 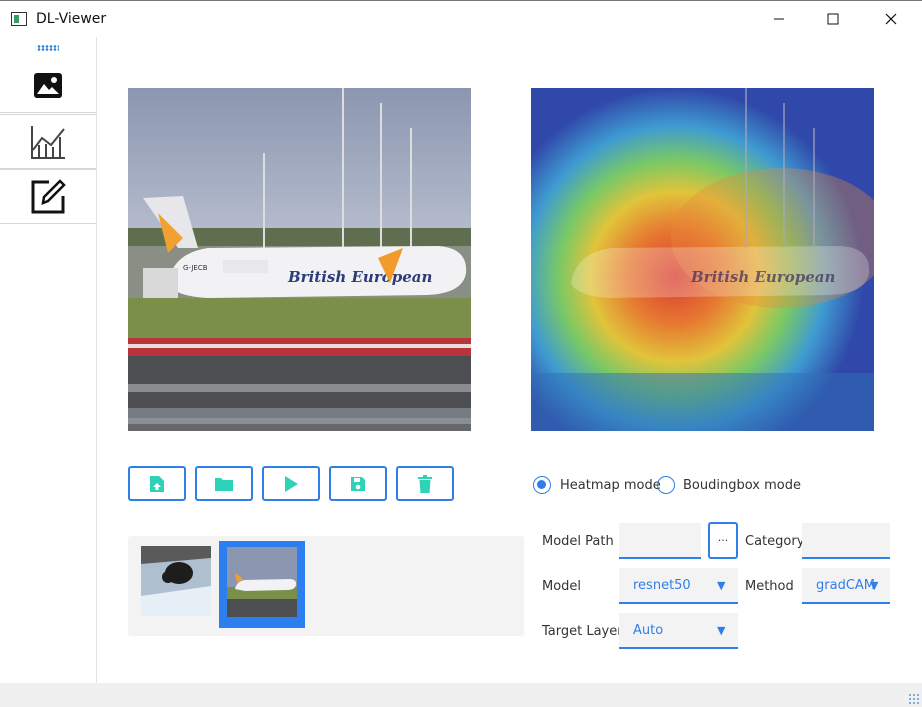 I want to click on save-icon, so click(x=358, y=483).